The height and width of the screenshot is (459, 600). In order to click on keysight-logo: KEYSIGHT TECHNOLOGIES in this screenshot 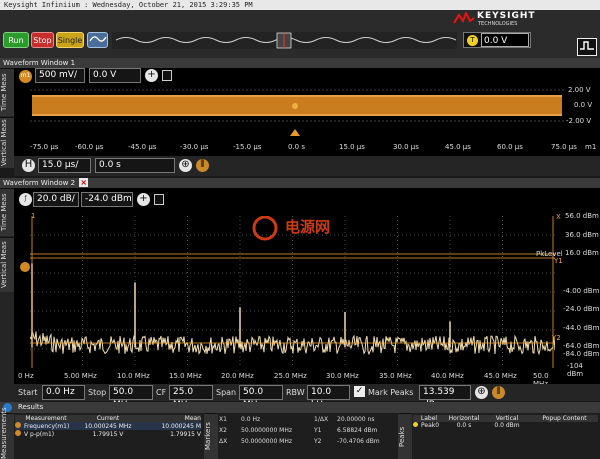, I will do `click(520, 20)`.